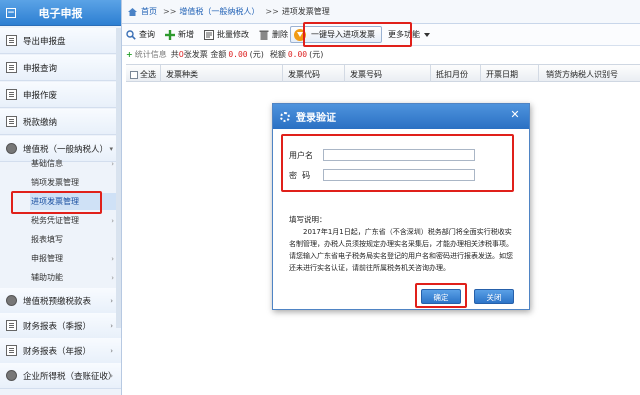 The image size is (640, 395). What do you see at coordinates (55, 220) in the screenshot?
I see `sidebar-subitem-label: 税务凭证管理` at bounding box center [55, 220].